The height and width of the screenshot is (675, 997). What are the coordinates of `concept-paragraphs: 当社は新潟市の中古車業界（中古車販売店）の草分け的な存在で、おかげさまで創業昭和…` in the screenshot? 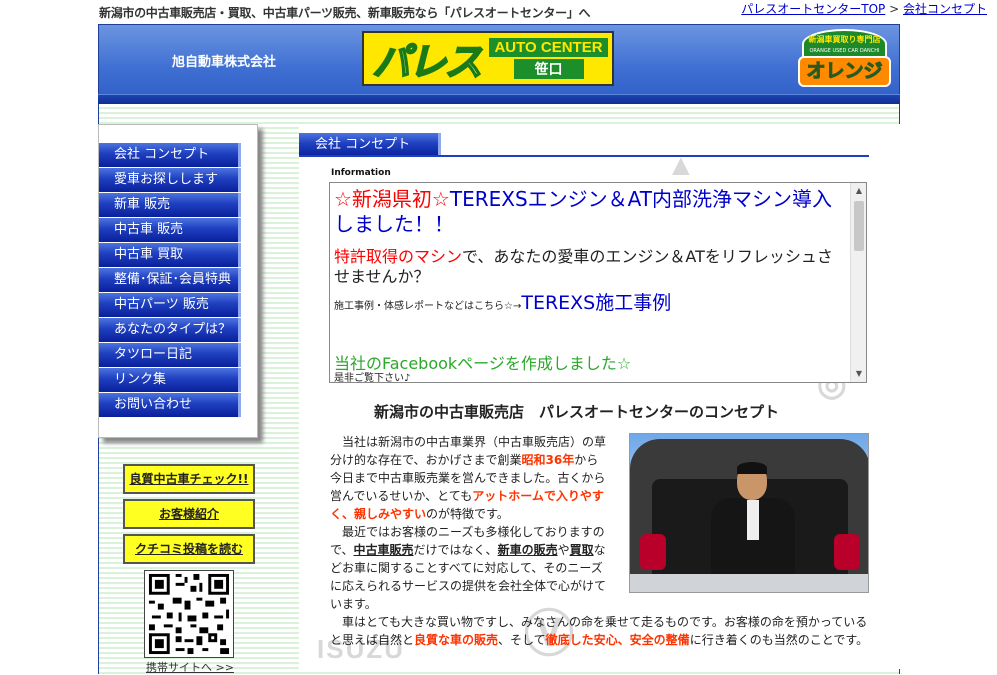 It's located at (469, 523).